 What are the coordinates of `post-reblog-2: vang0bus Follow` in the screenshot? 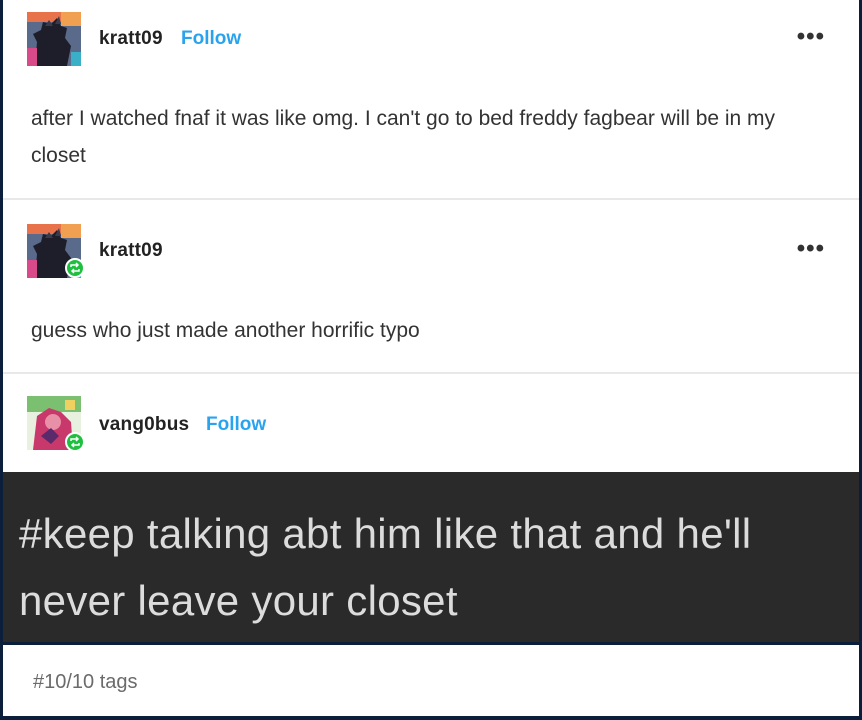 It's located at (431, 423).